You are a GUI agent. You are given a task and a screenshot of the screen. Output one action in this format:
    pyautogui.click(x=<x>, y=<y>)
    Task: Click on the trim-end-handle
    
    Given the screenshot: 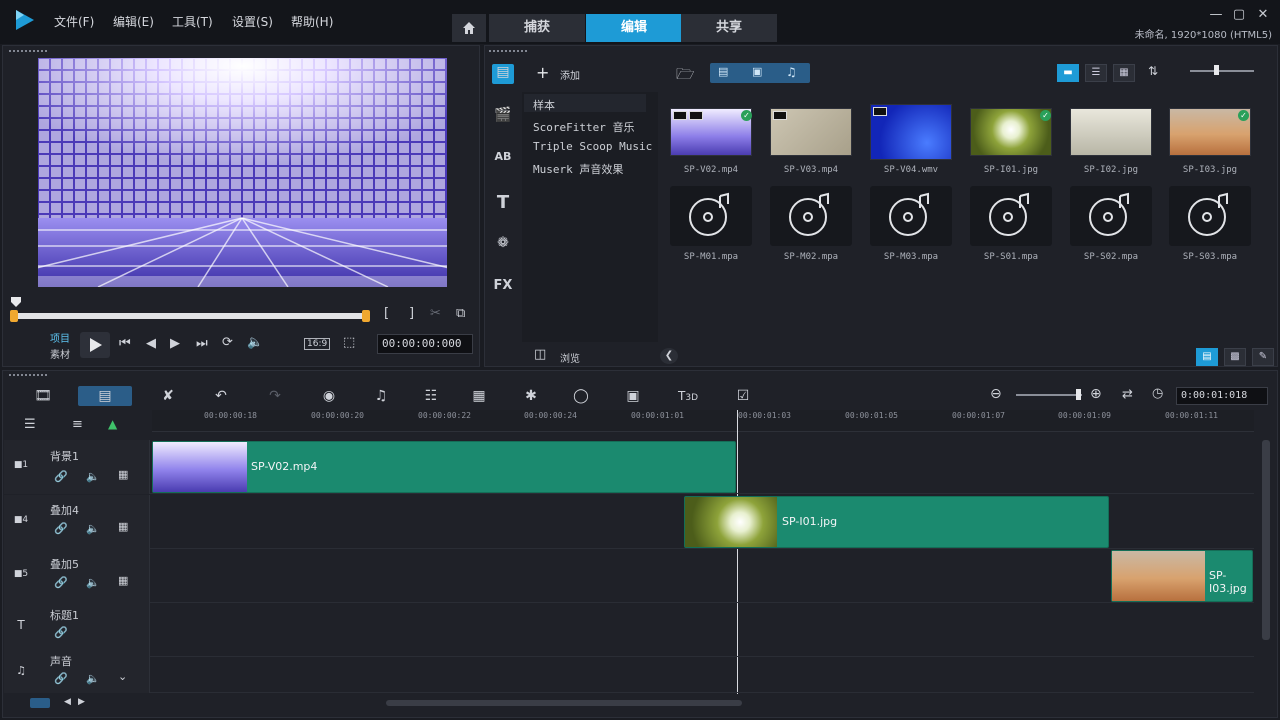 What is the action you would take?
    pyautogui.click(x=366, y=316)
    